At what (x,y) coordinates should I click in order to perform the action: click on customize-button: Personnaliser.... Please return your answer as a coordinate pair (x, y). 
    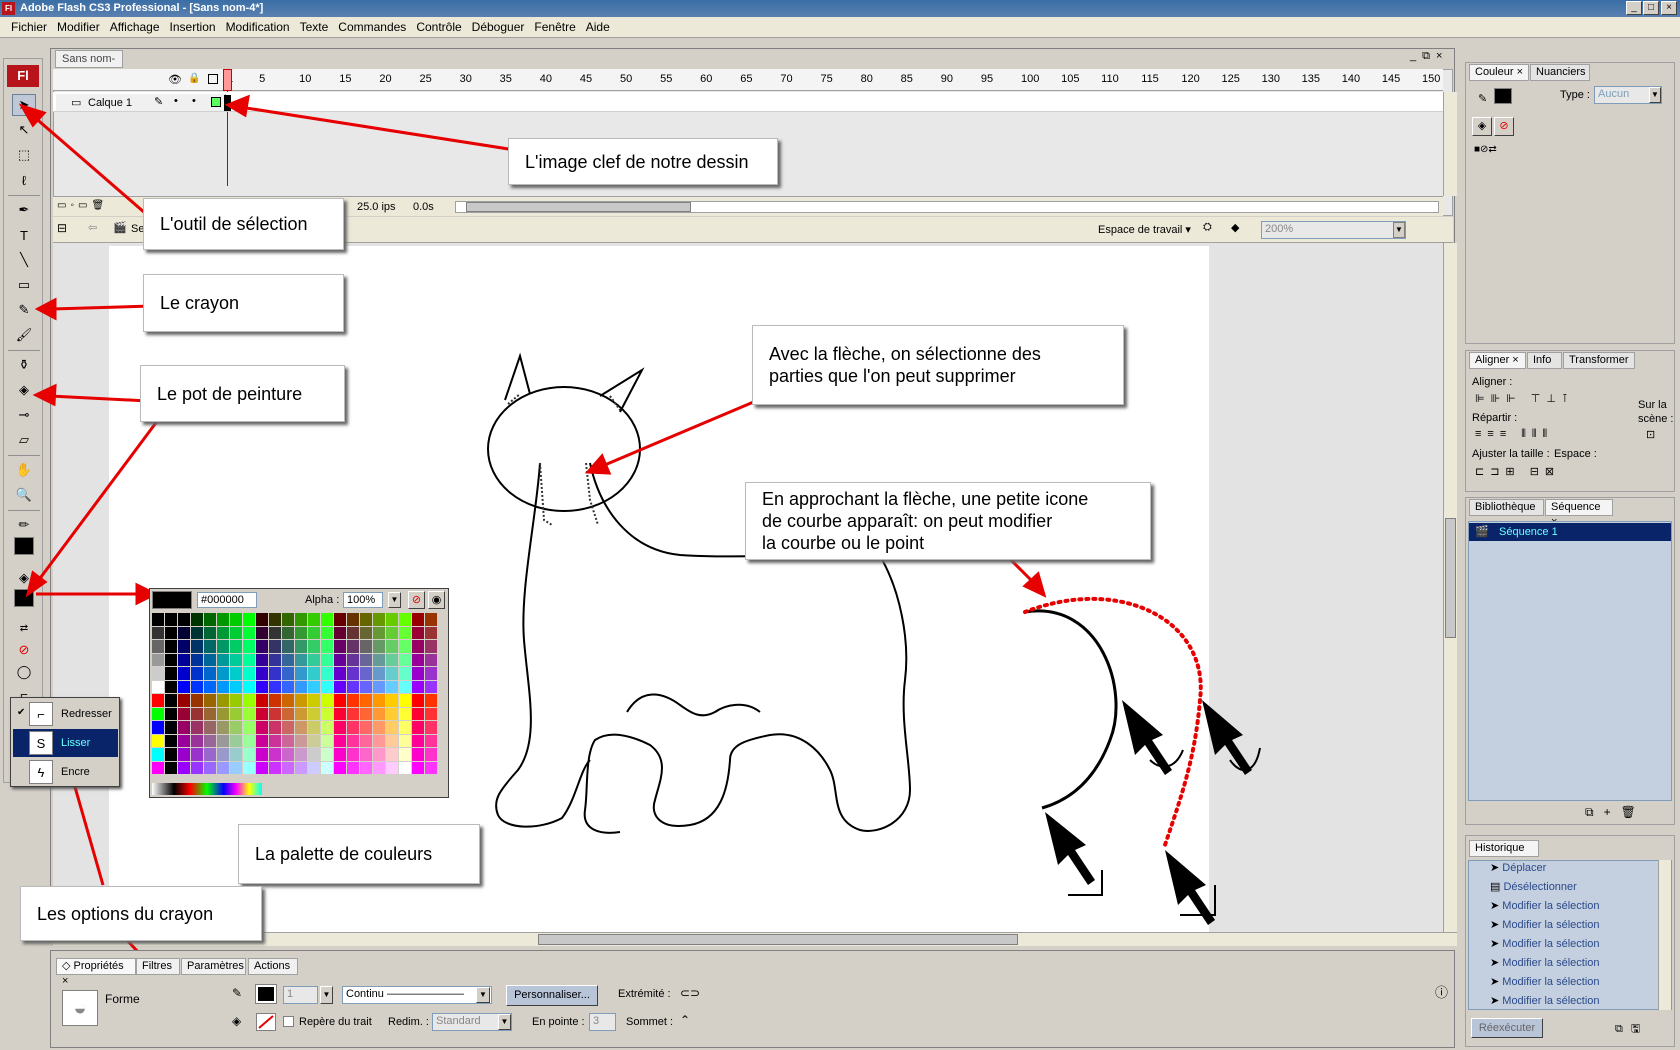
    Looking at the image, I should click on (552, 995).